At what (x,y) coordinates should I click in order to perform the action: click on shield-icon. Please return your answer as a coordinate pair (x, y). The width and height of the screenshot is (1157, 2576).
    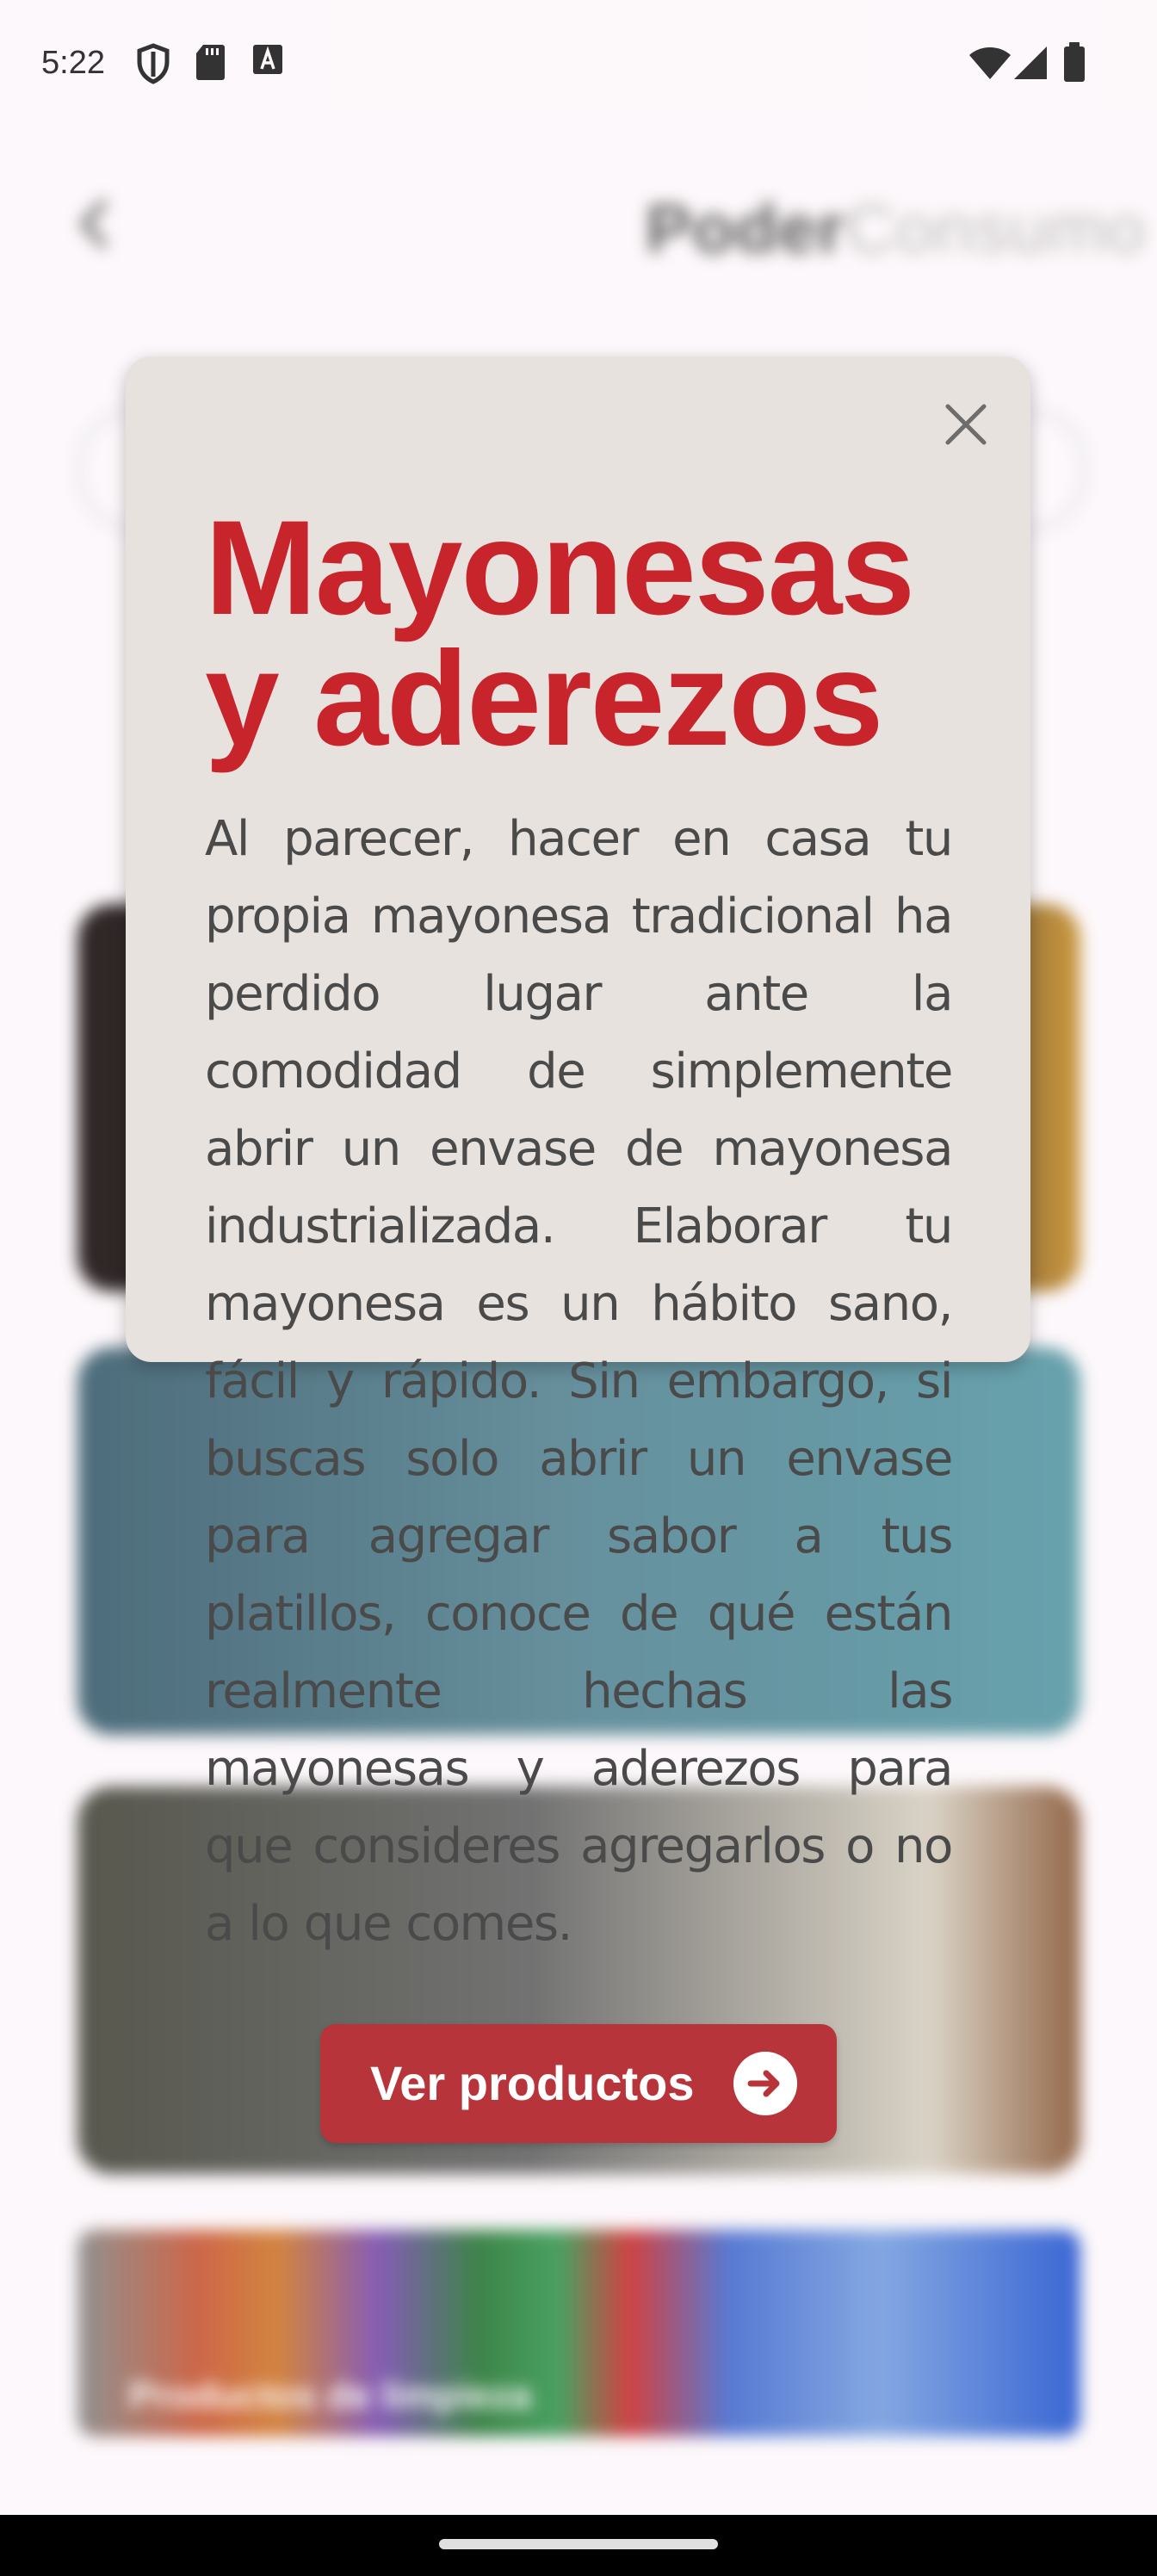
    Looking at the image, I should click on (154, 64).